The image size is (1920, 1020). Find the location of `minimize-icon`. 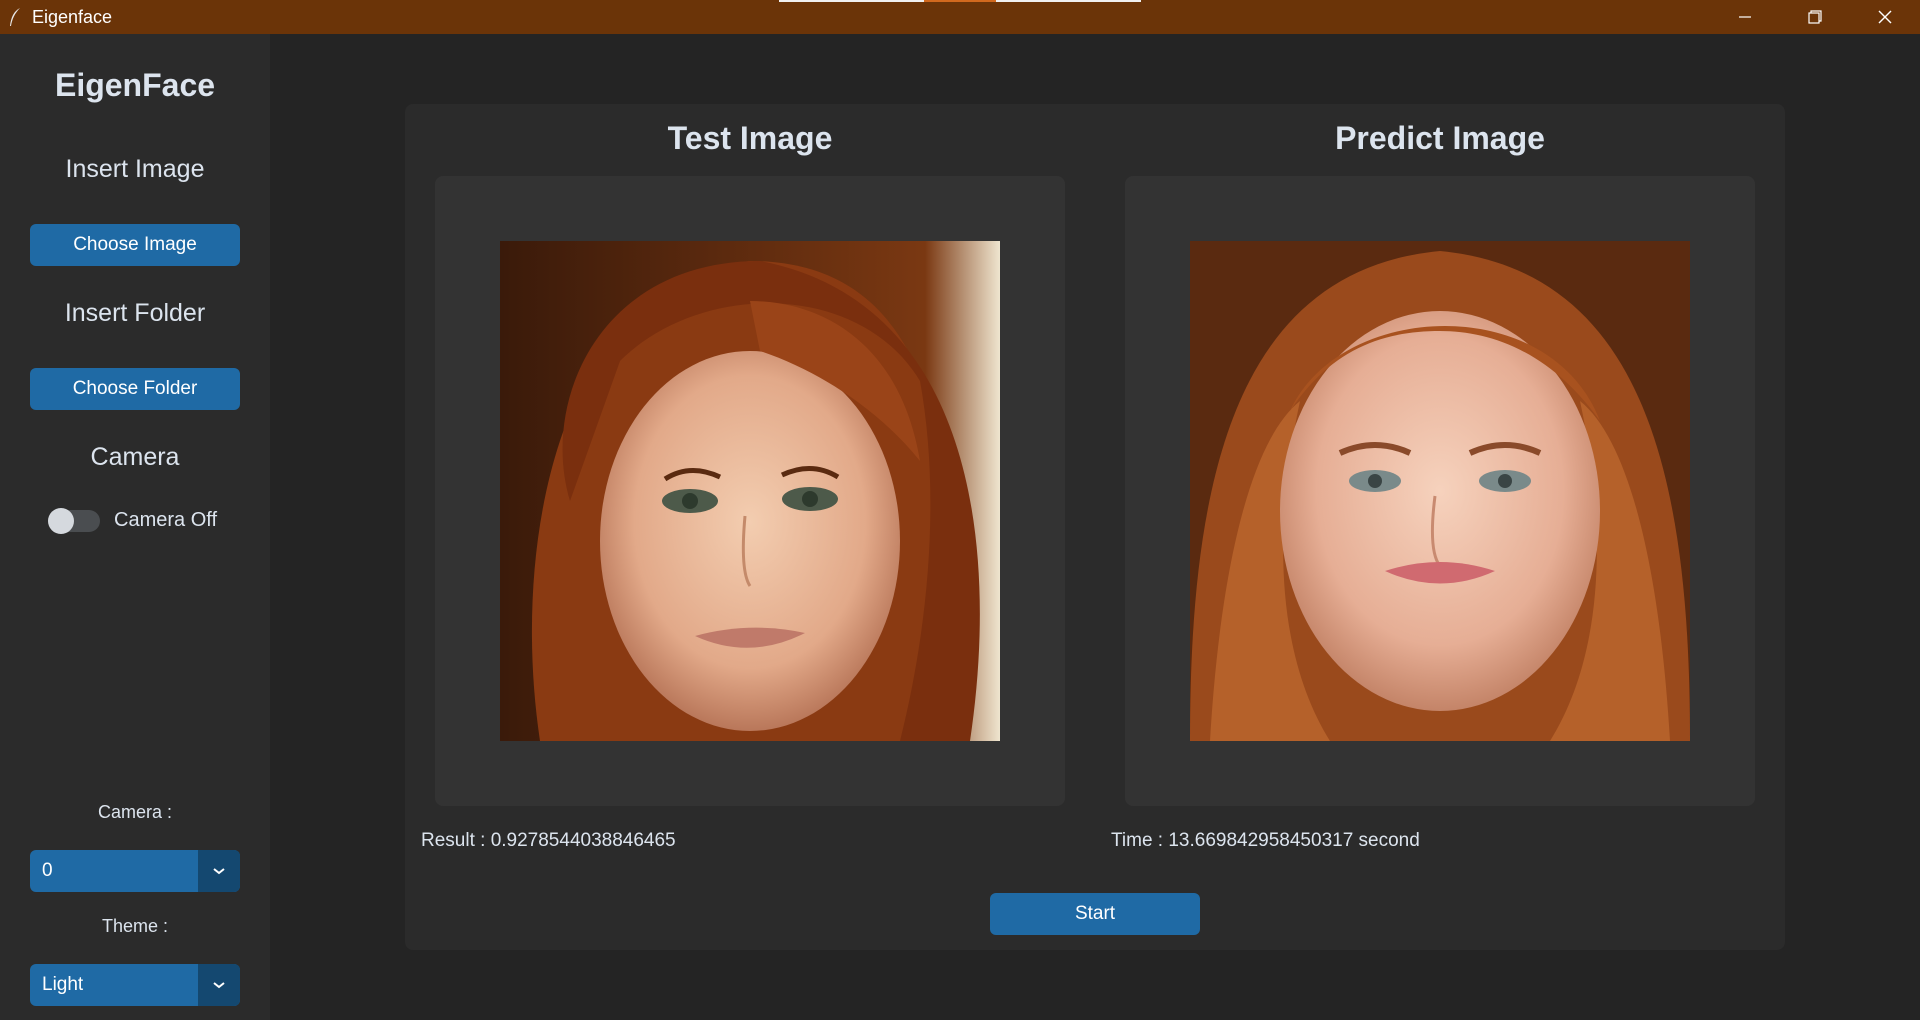

minimize-icon is located at coordinates (1745, 17).